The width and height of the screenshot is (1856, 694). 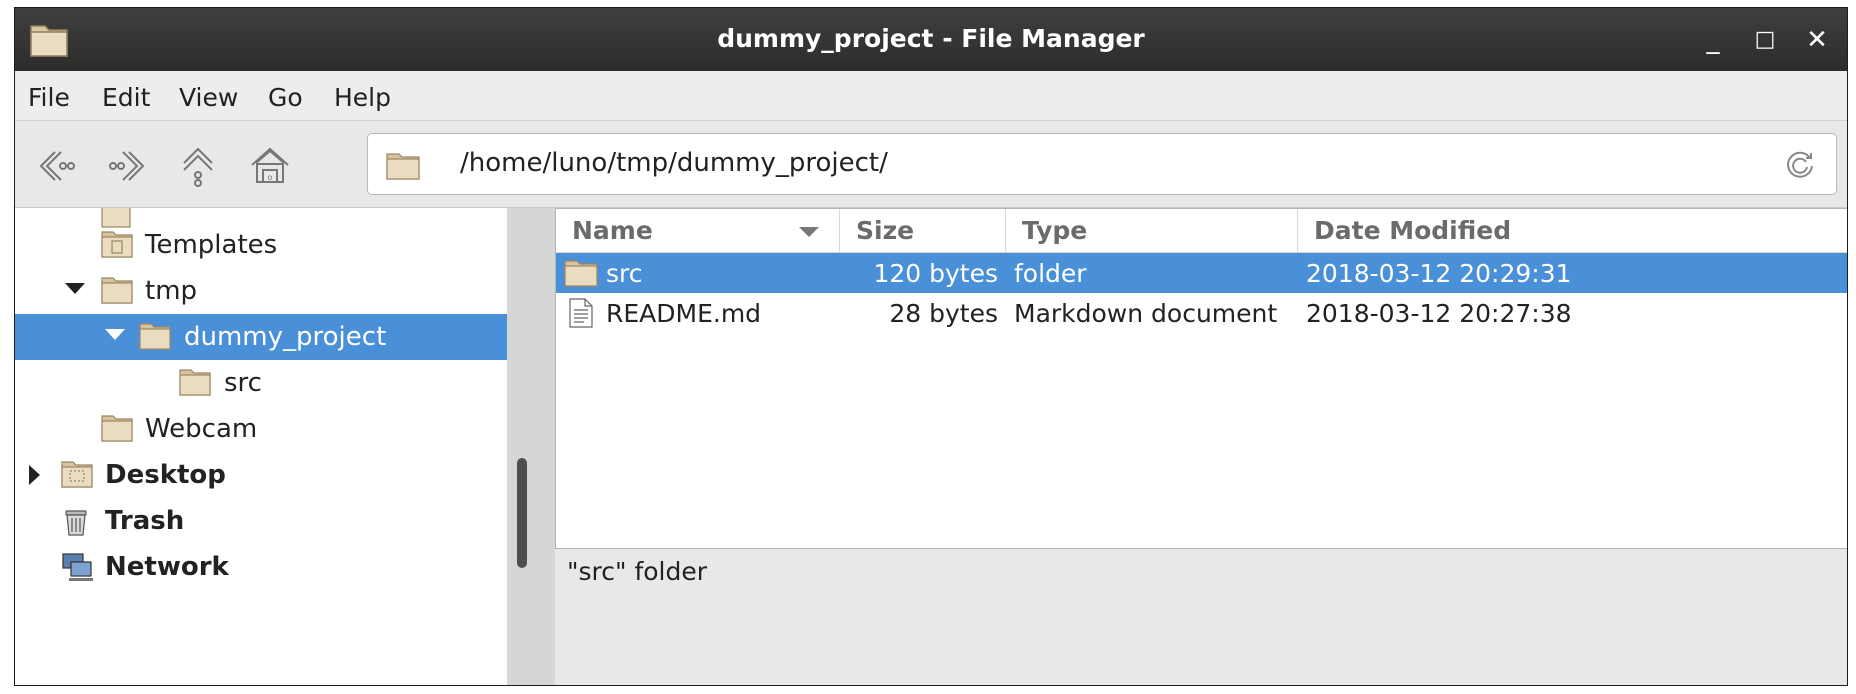 I want to click on sidebar-item-label: tmp, so click(x=171, y=291).